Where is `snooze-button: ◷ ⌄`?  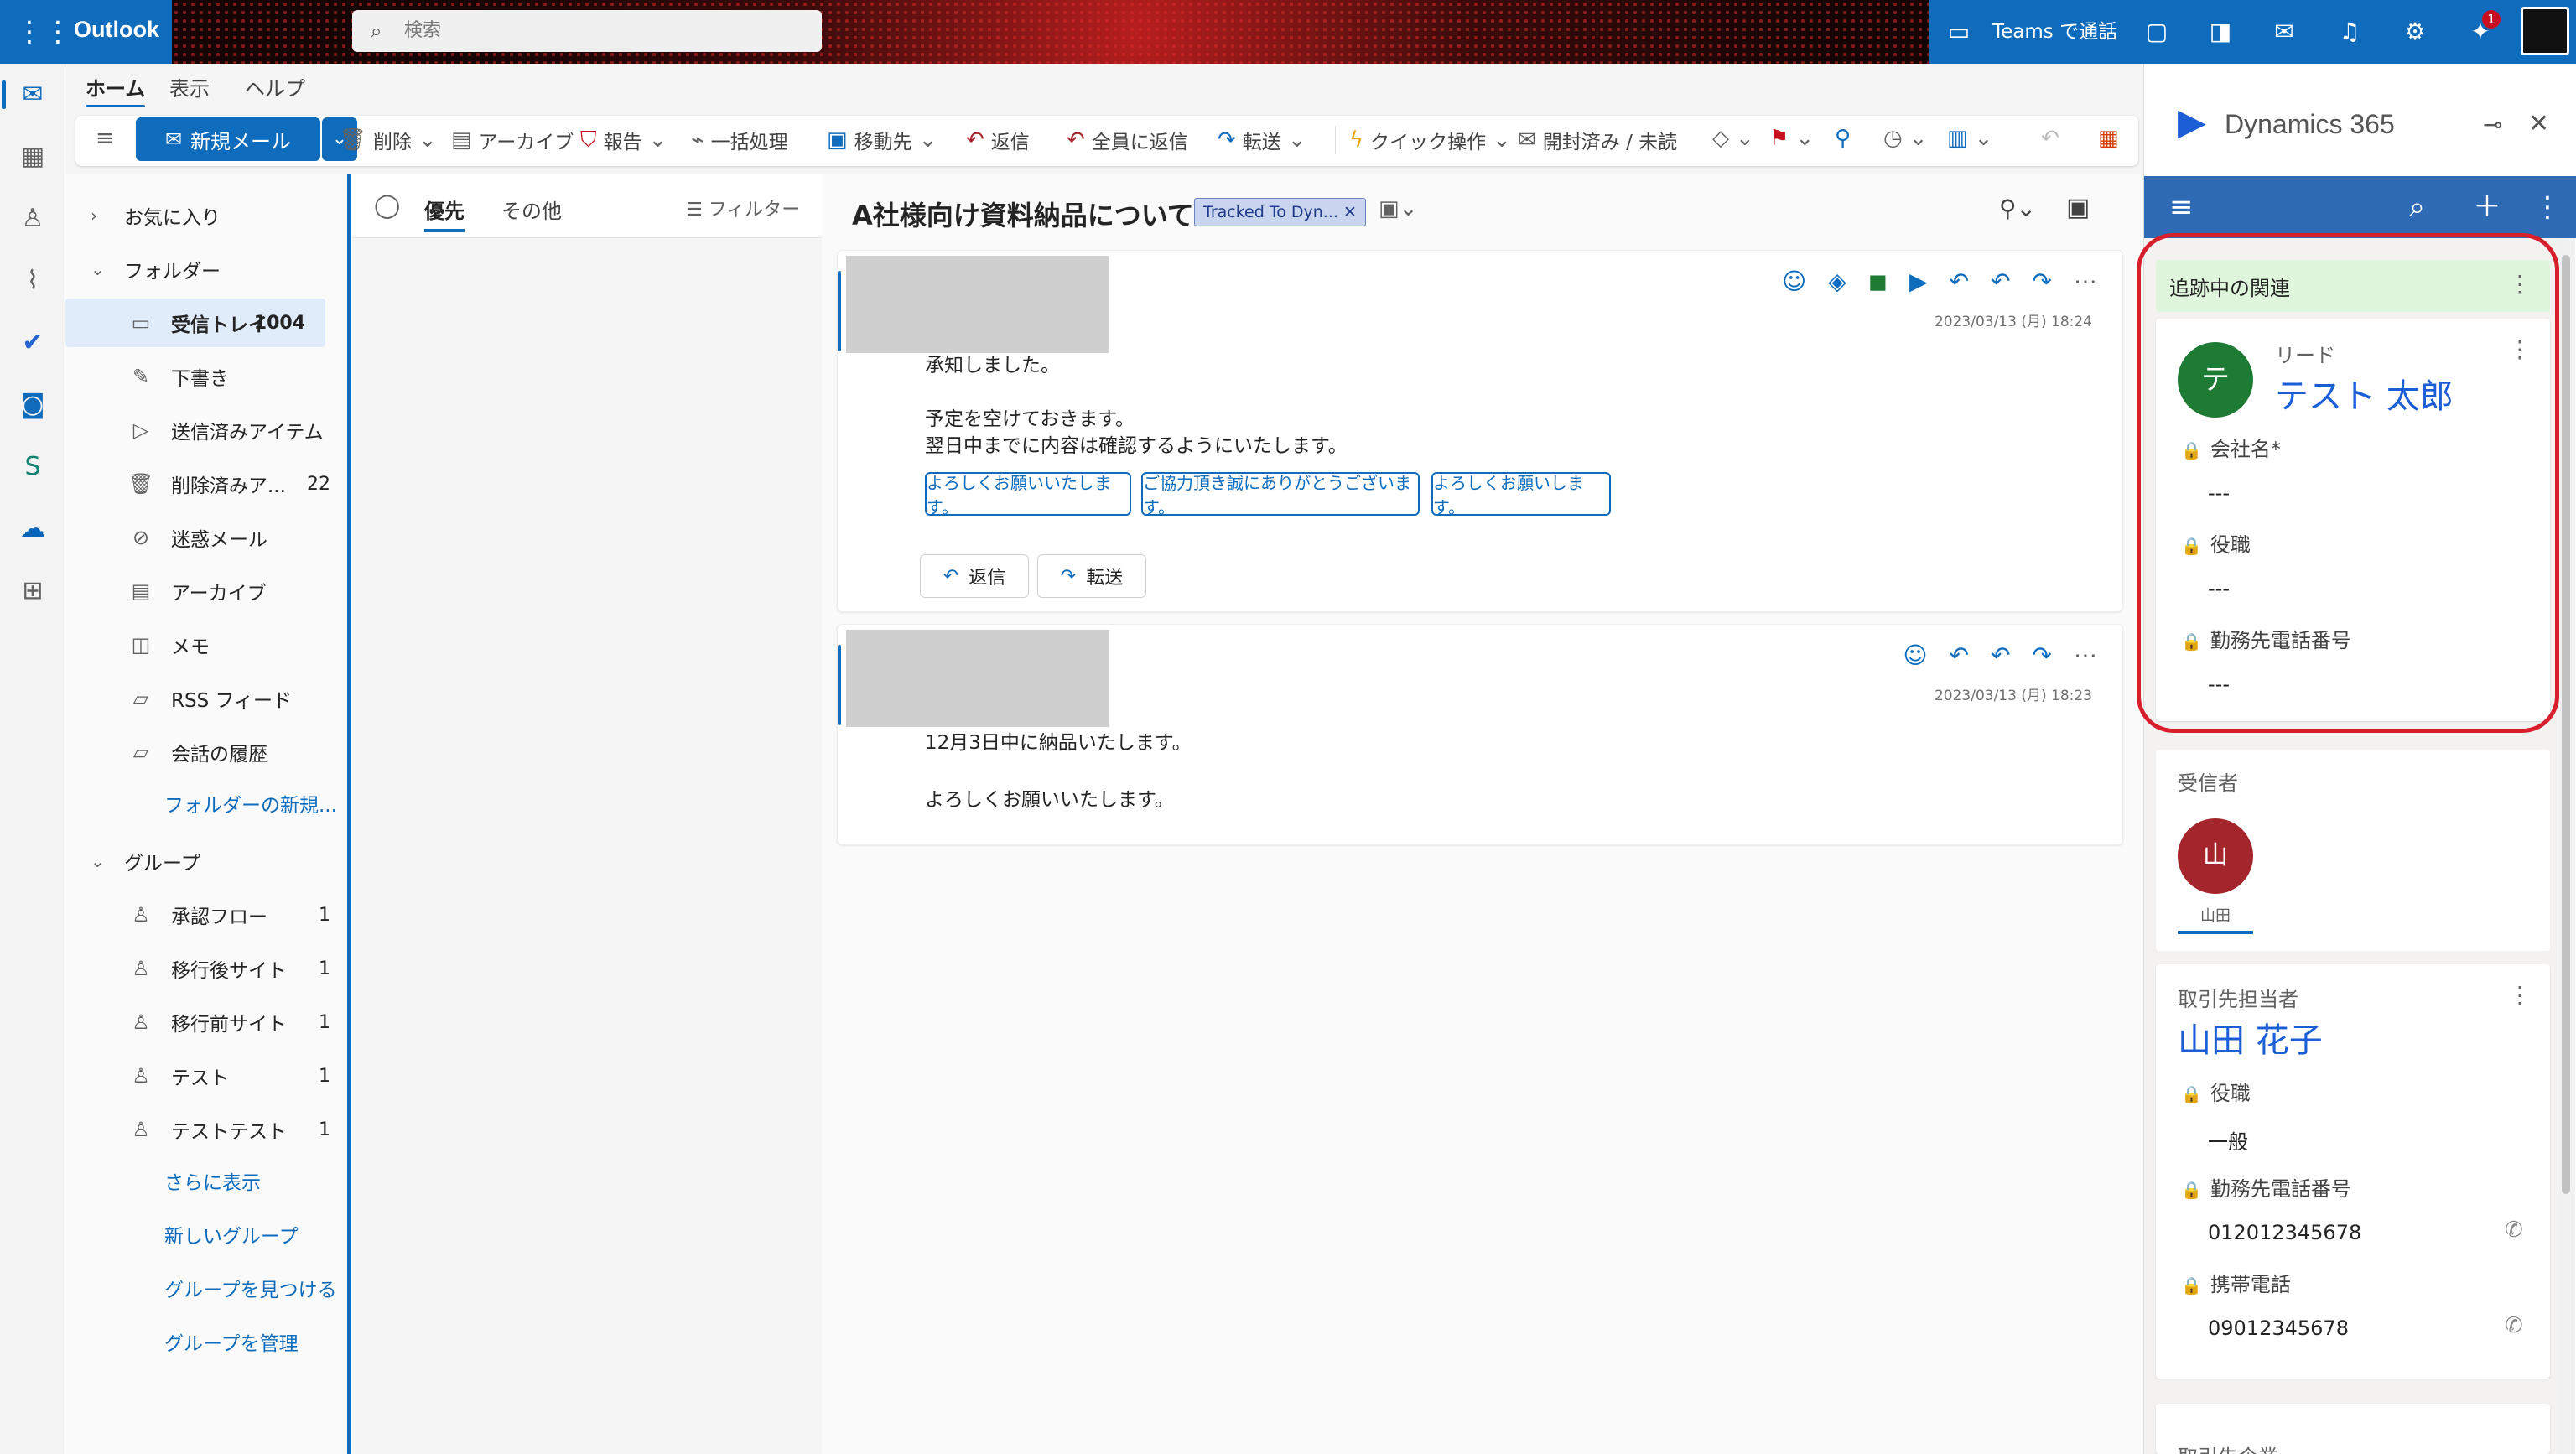
snooze-button: ◷ ⌄ is located at coordinates (1905, 138).